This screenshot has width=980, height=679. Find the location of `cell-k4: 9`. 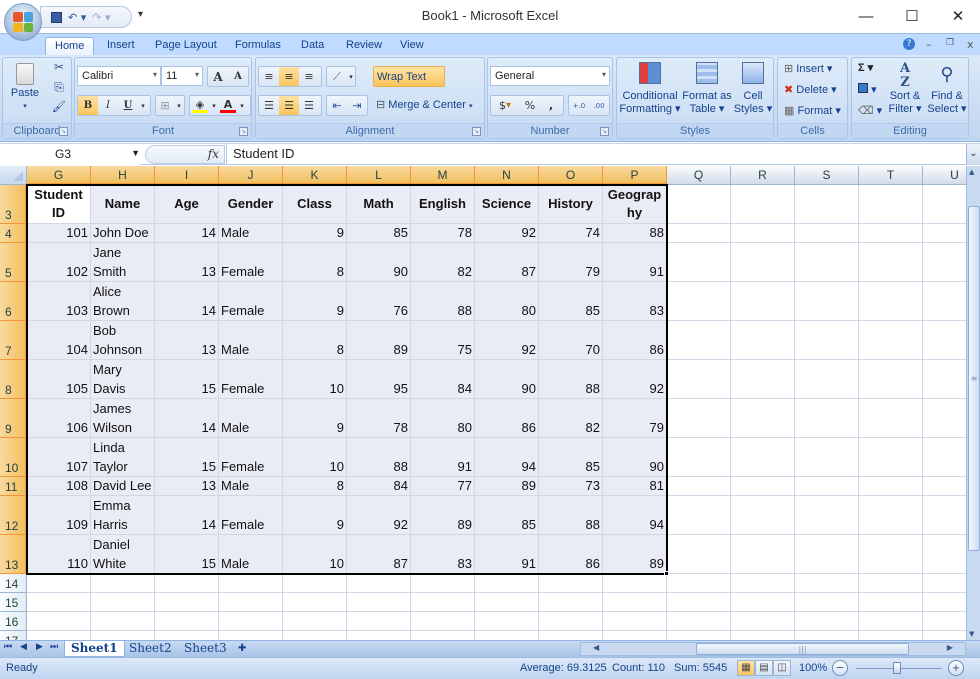

cell-k4: 9 is located at coordinates (315, 233).